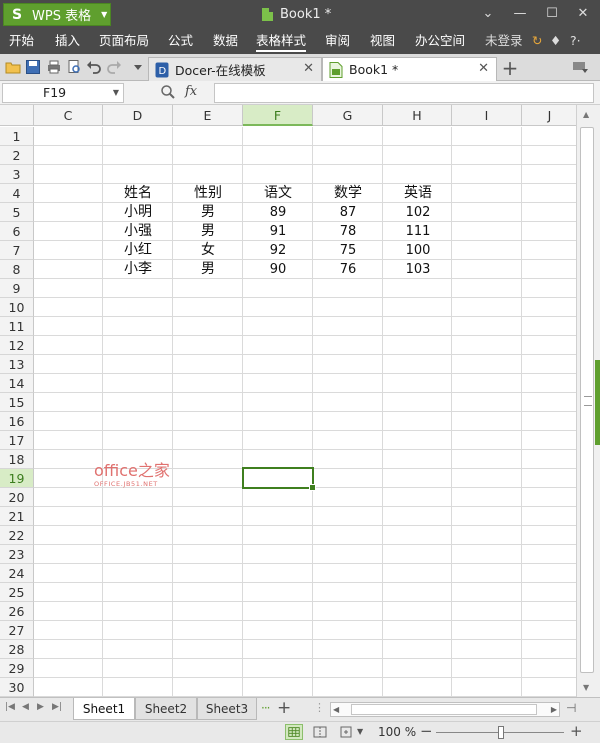  Describe the element at coordinates (25, 707) in the screenshot. I see `prev-sheet-icon: ◀` at that location.